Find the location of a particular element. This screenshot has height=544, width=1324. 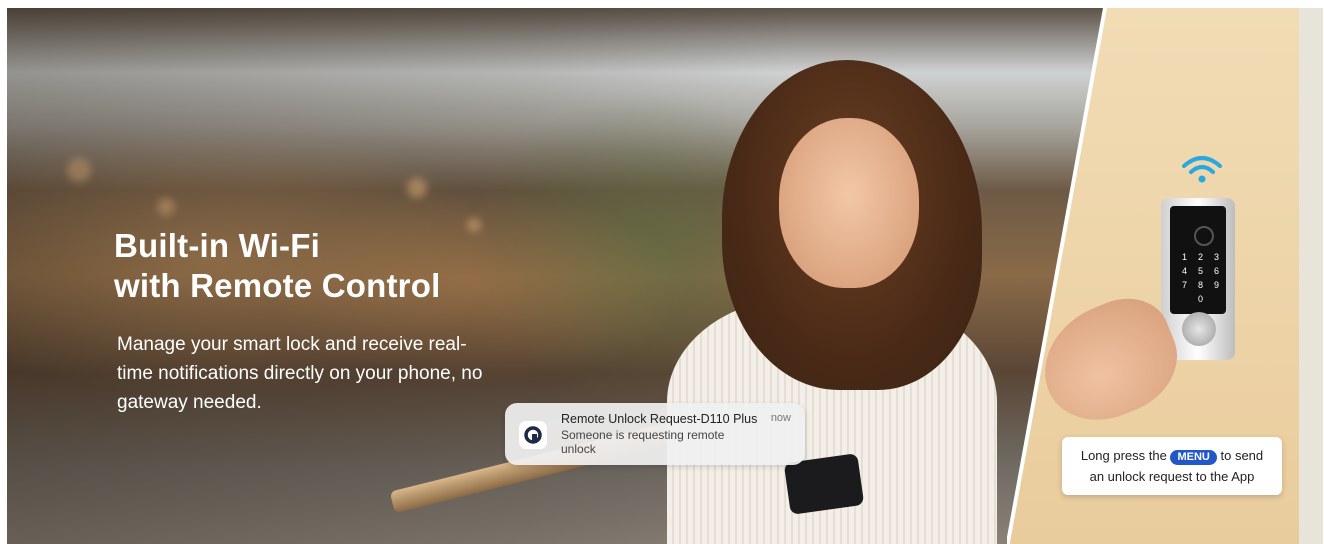

tooltip-prefix: Long press the is located at coordinates (1123, 455).